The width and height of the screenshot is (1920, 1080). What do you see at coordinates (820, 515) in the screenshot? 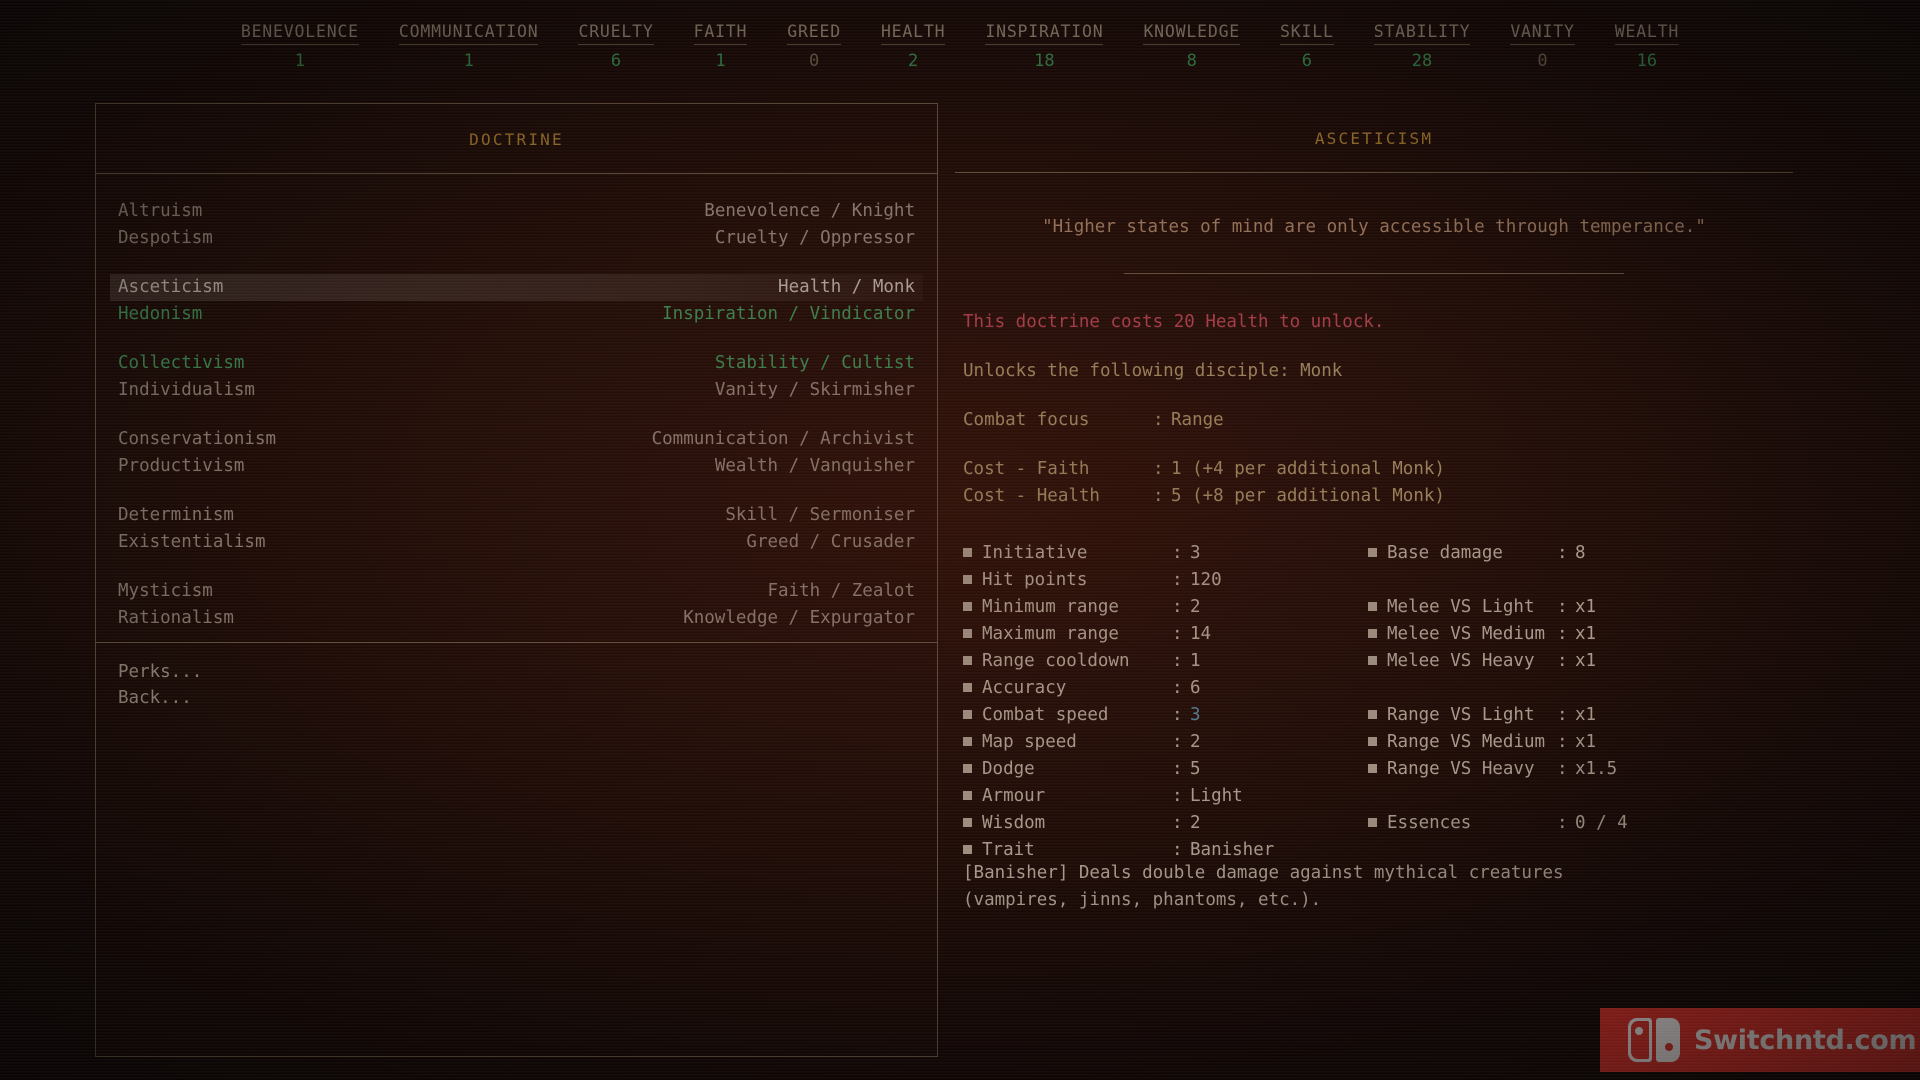
I see `doctrine-requirement: Skill / Sermoniser` at bounding box center [820, 515].